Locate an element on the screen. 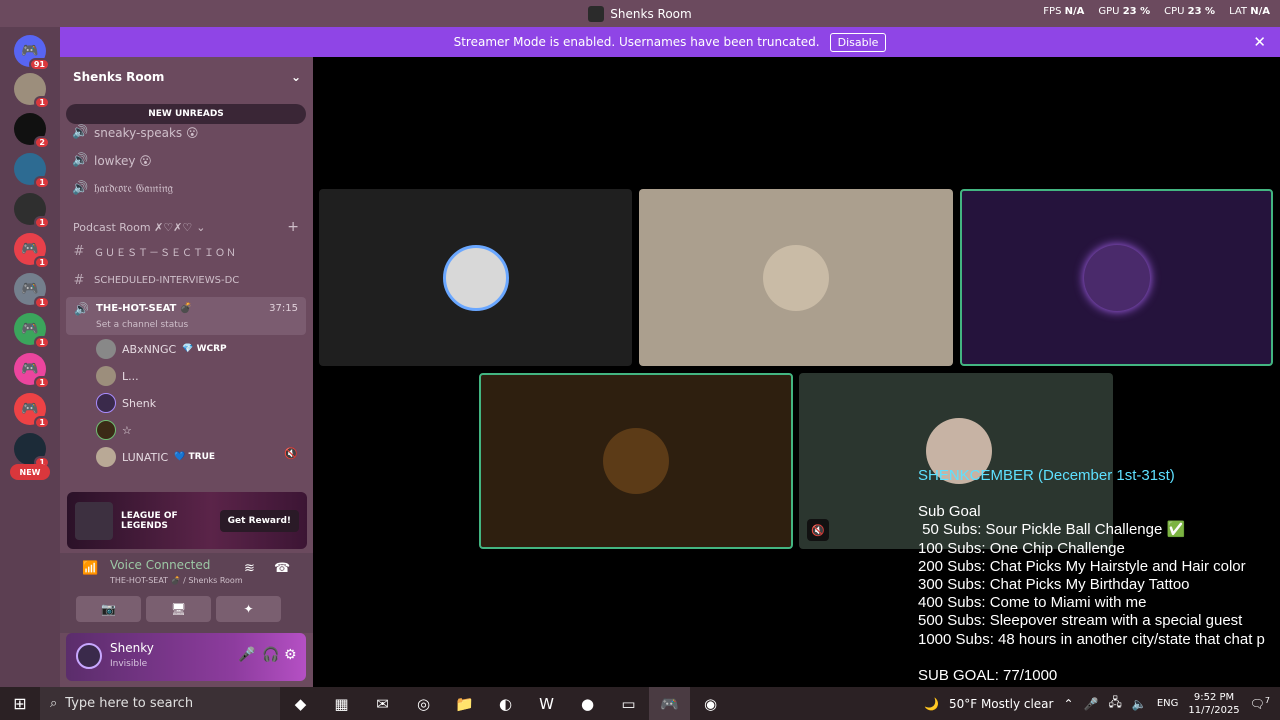  window-icon: ▭ is located at coordinates (628, 703).